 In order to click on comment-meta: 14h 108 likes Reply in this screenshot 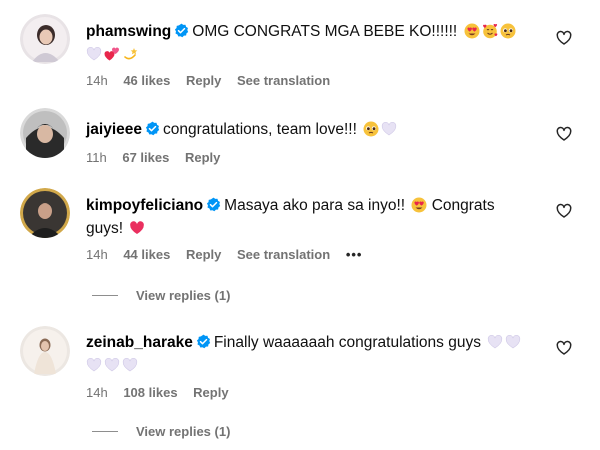, I will do `click(163, 392)`.